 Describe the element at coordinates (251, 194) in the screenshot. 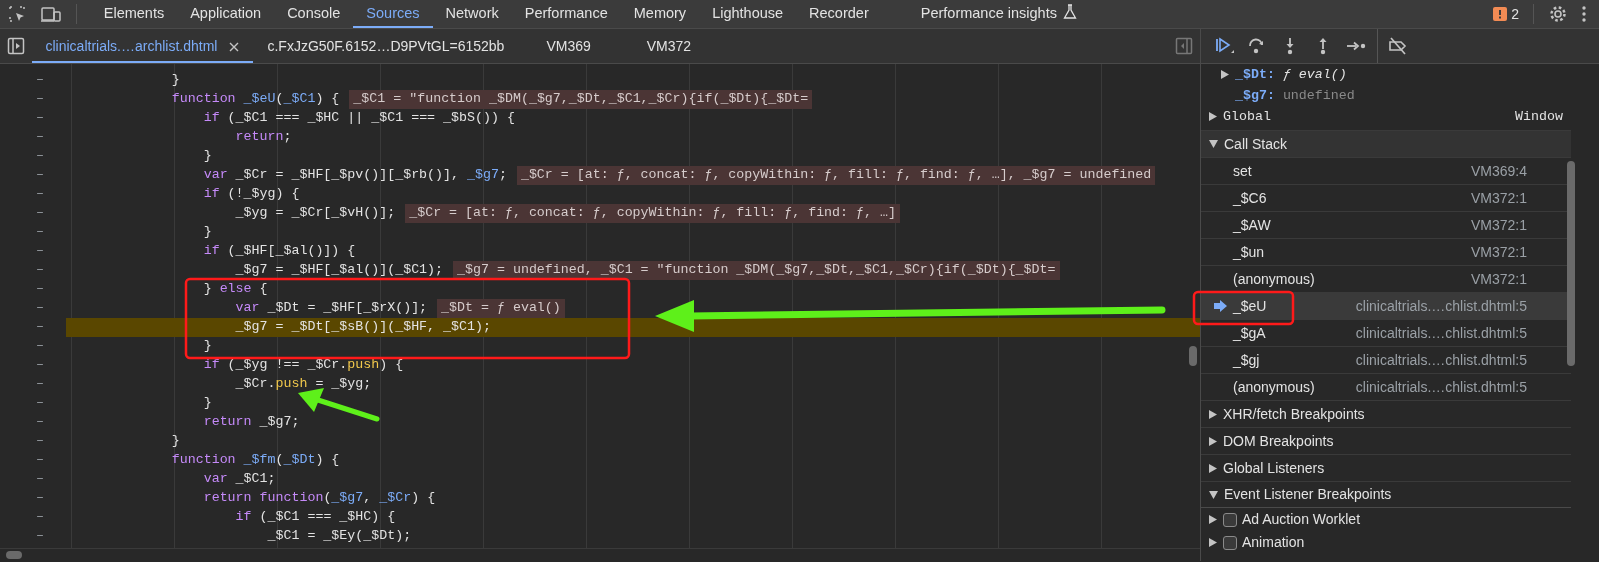

I see `code-line: if (!_$yg) {` at that location.